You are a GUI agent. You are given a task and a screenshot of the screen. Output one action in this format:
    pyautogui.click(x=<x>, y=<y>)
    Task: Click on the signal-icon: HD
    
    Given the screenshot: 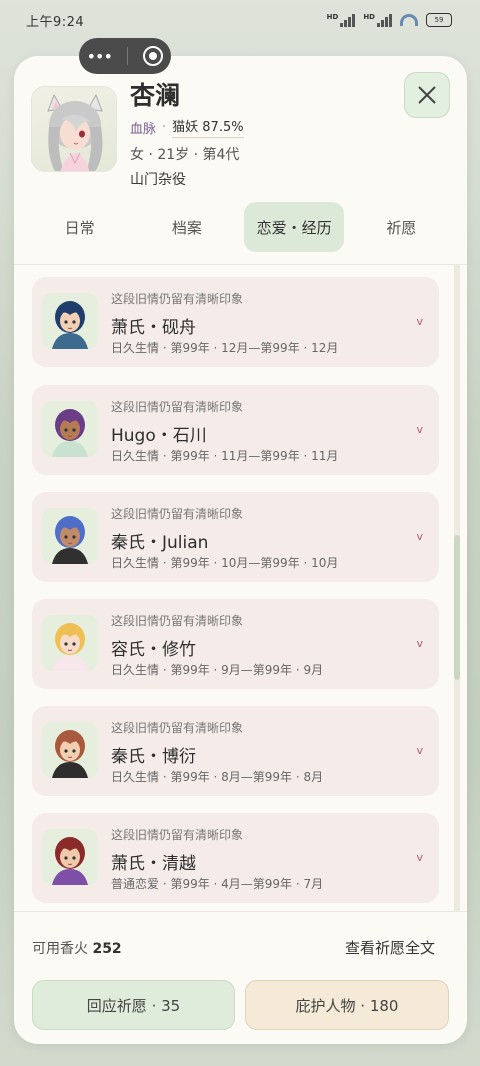 What is the action you would take?
    pyautogui.click(x=341, y=20)
    